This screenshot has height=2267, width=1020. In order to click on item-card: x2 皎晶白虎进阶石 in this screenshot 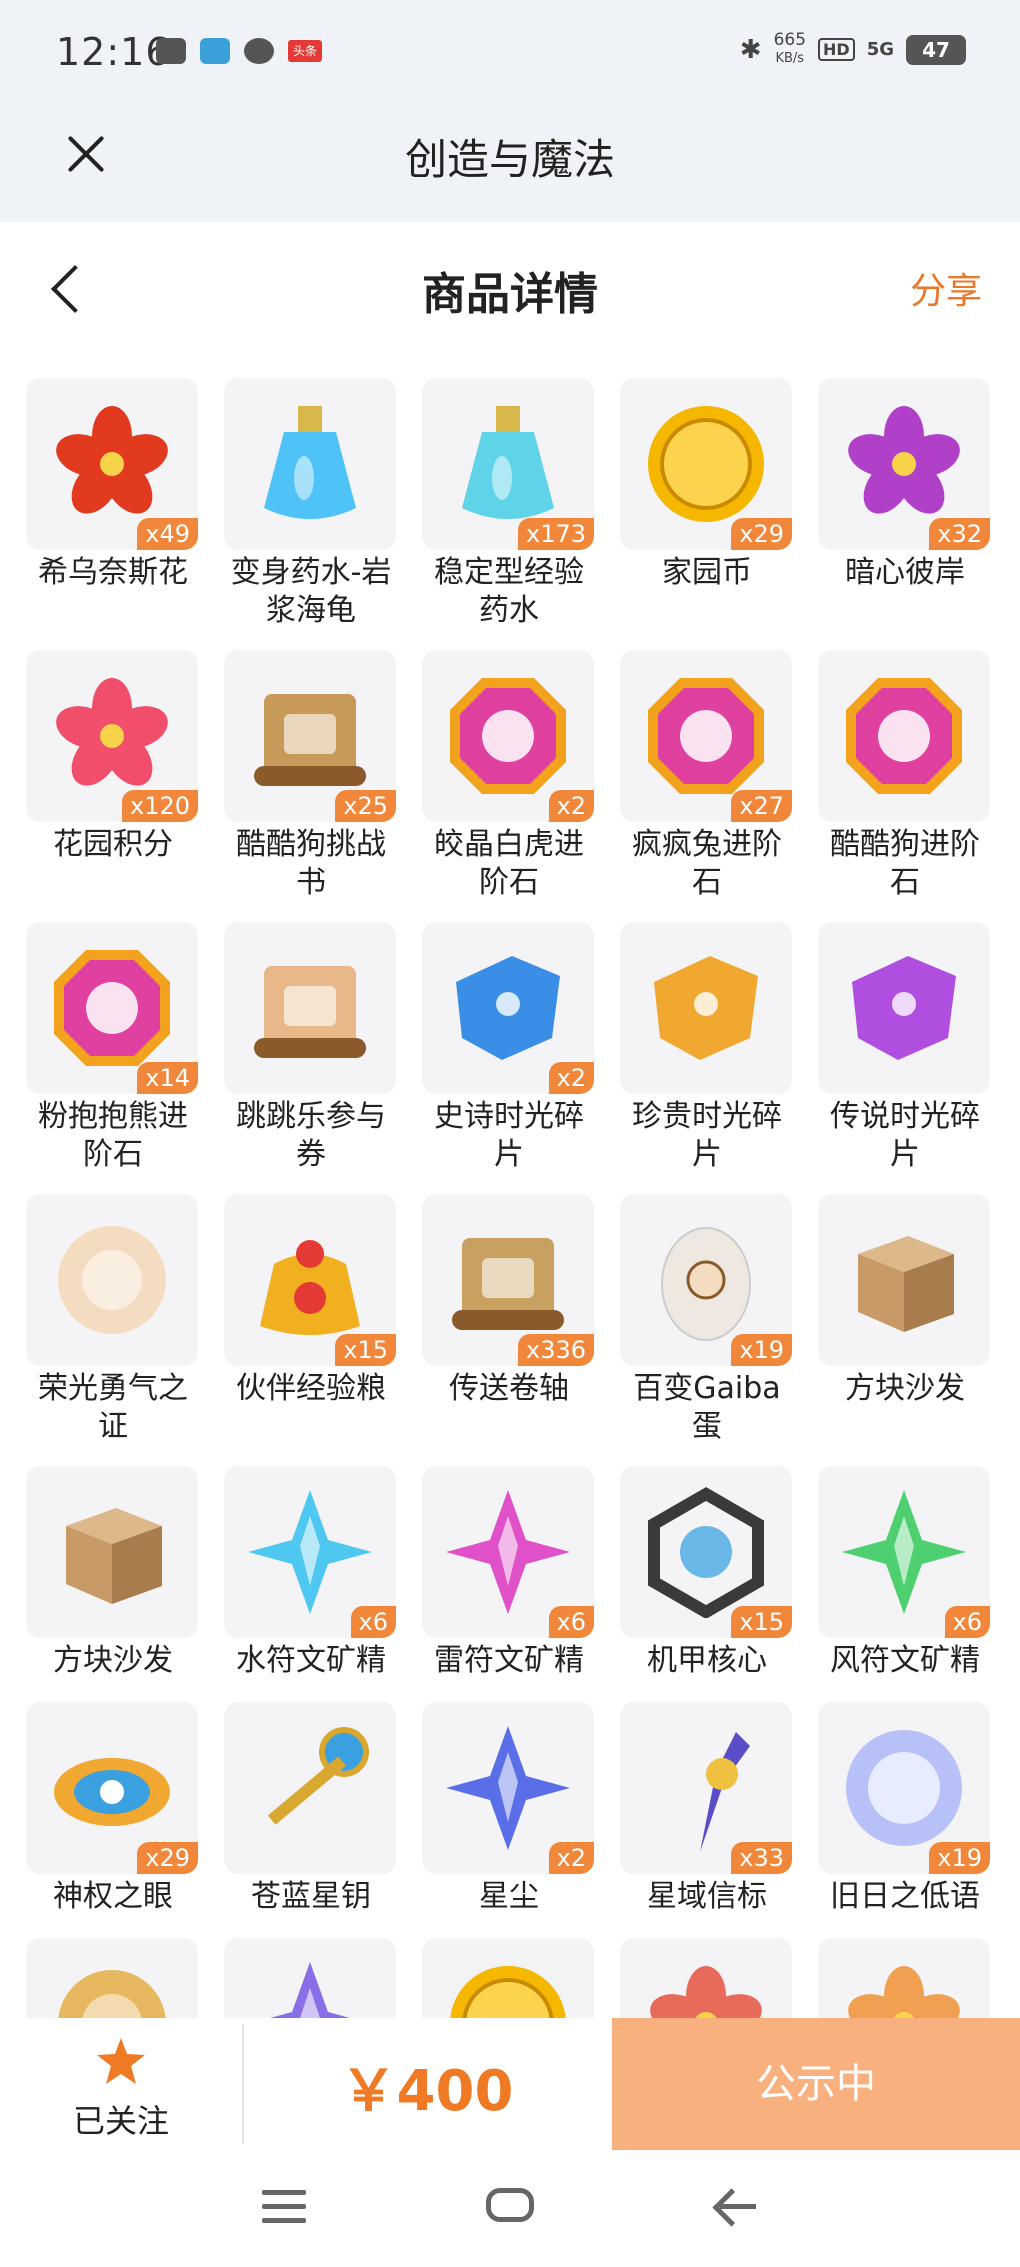, I will do `click(509, 776)`.